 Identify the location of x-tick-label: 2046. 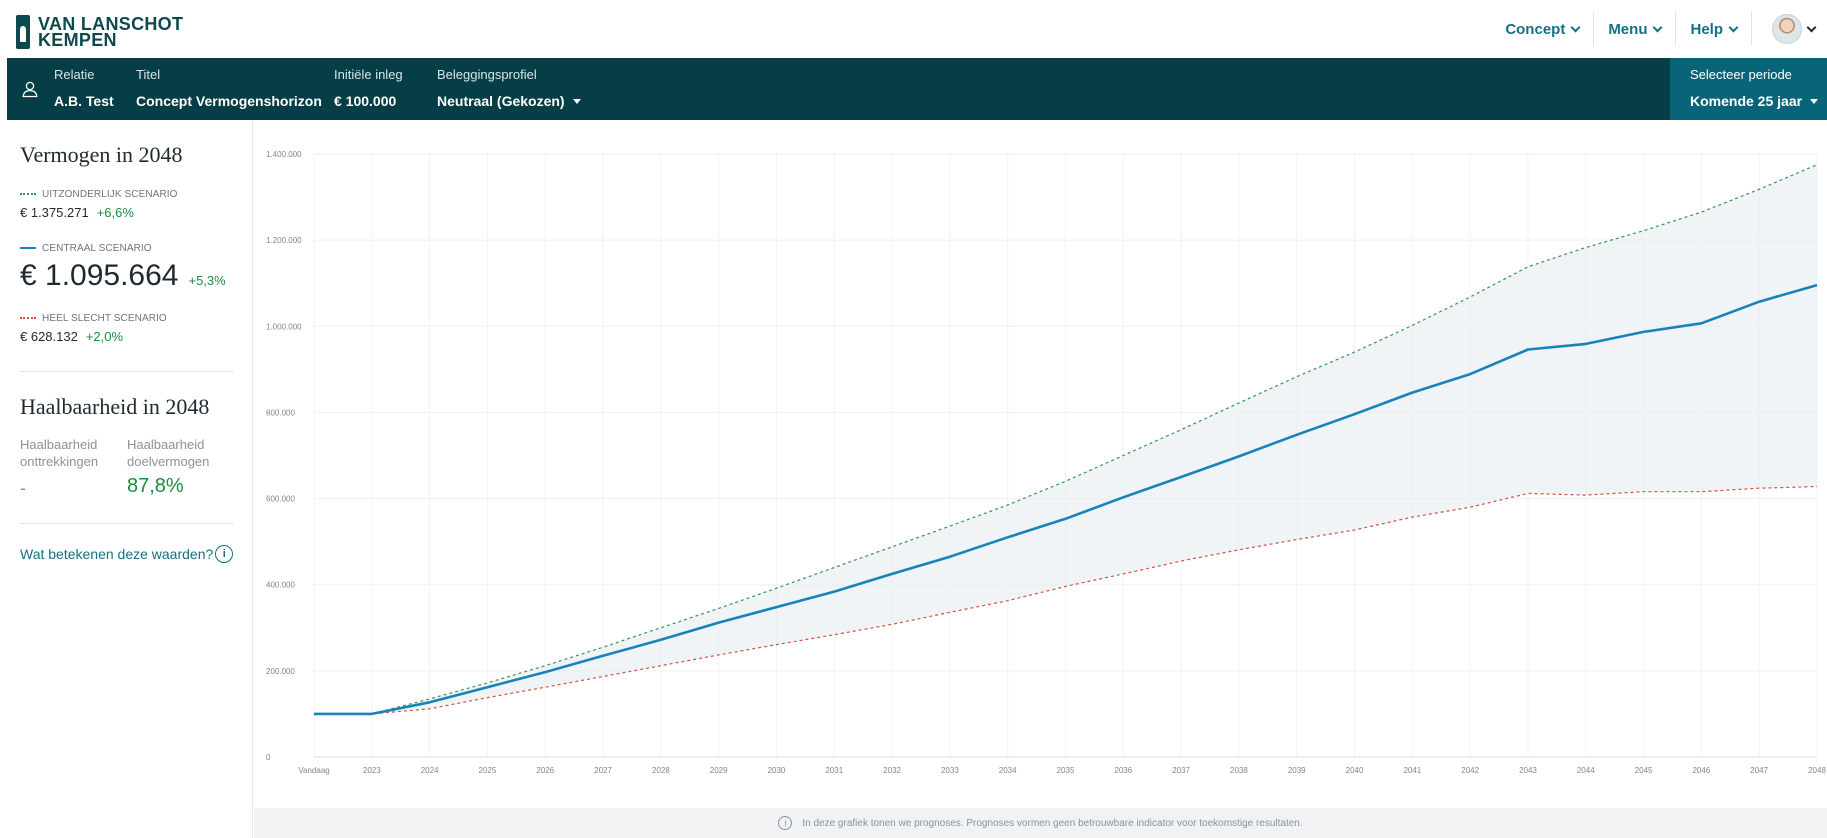
(1701, 770).